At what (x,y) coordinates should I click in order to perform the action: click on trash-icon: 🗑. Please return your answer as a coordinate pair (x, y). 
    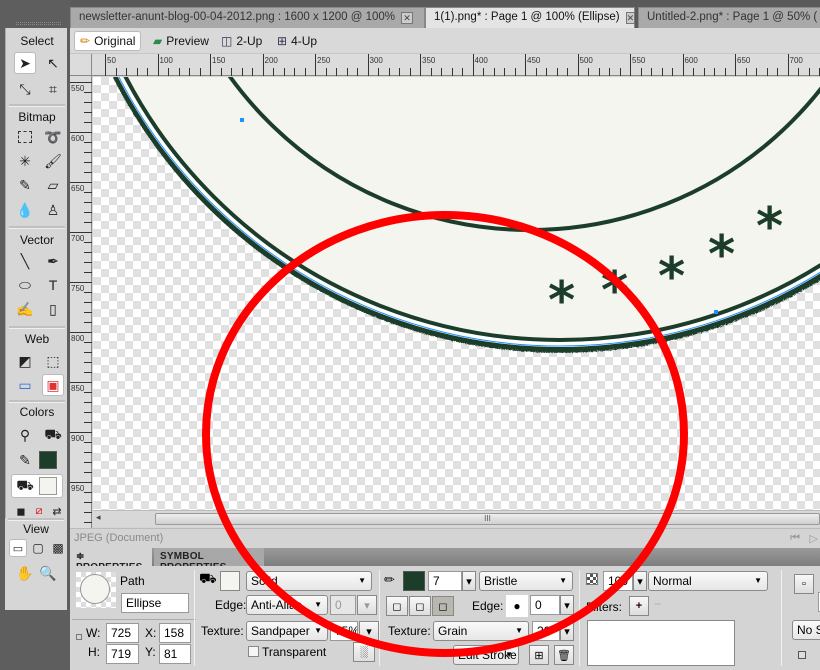
    Looking at the image, I should click on (564, 655).